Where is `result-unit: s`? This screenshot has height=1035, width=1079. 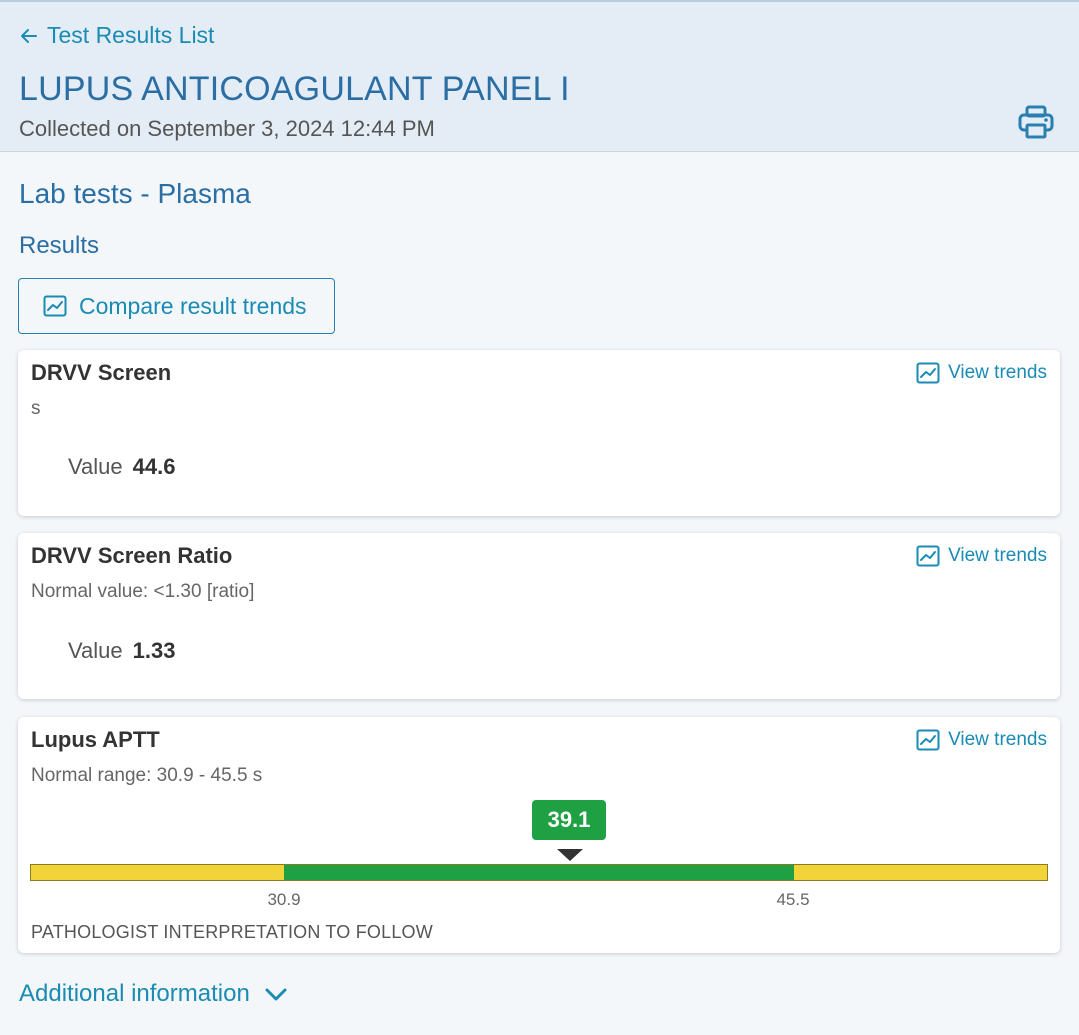
result-unit: s is located at coordinates (36, 408).